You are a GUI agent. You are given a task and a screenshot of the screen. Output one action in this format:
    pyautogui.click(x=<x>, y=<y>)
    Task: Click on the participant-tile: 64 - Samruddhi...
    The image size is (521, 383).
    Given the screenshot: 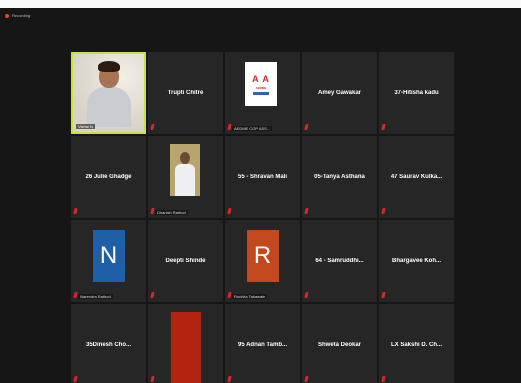 What is the action you would take?
    pyautogui.click(x=339, y=261)
    